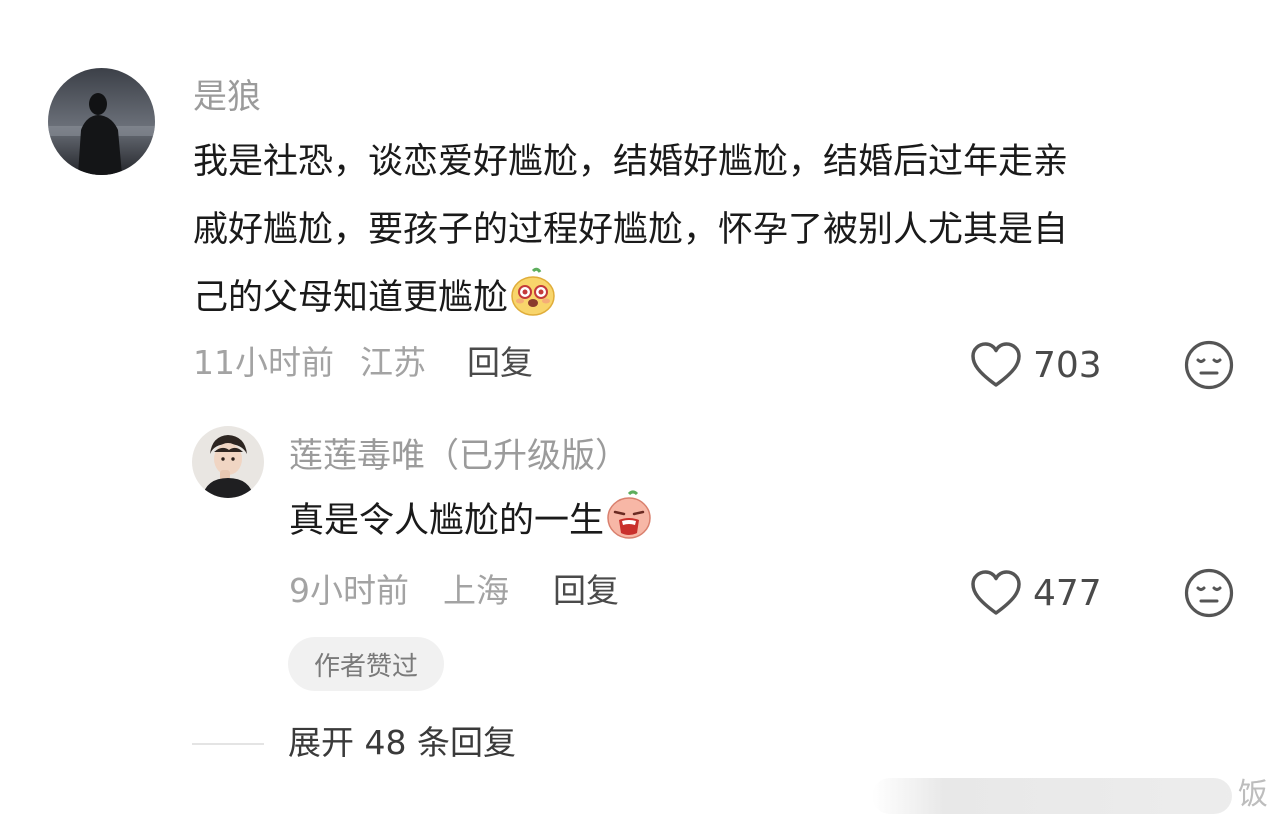 Image resolution: width=1284 pixels, height=829 pixels. I want to click on reply-text: 真是令人尴尬的一生, so click(447, 521).